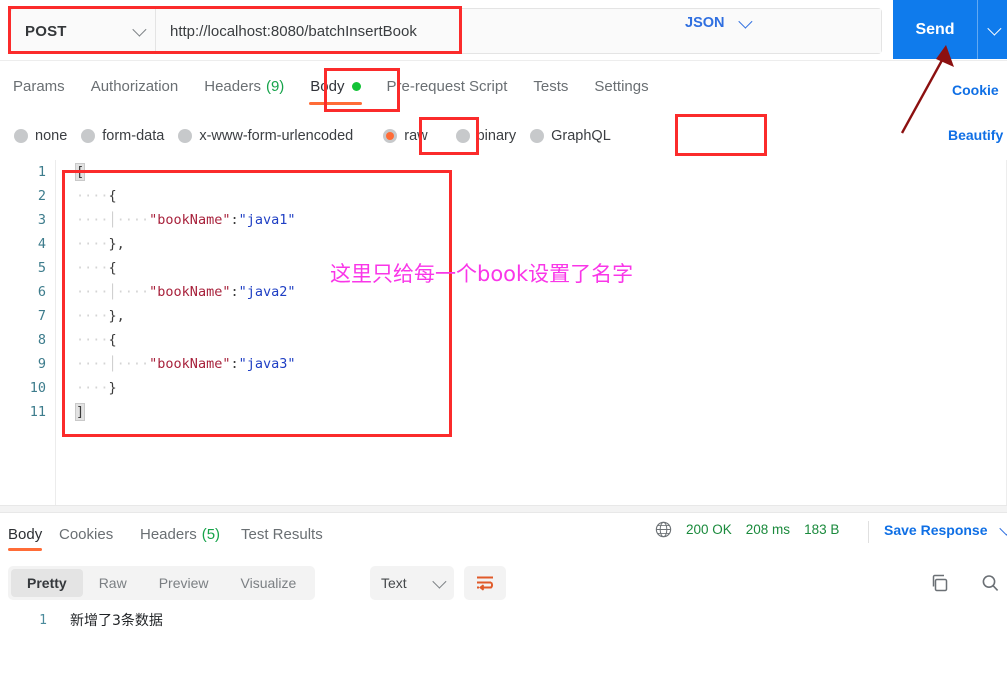  What do you see at coordinates (41, 196) in the screenshot?
I see `line-number: 2` at bounding box center [41, 196].